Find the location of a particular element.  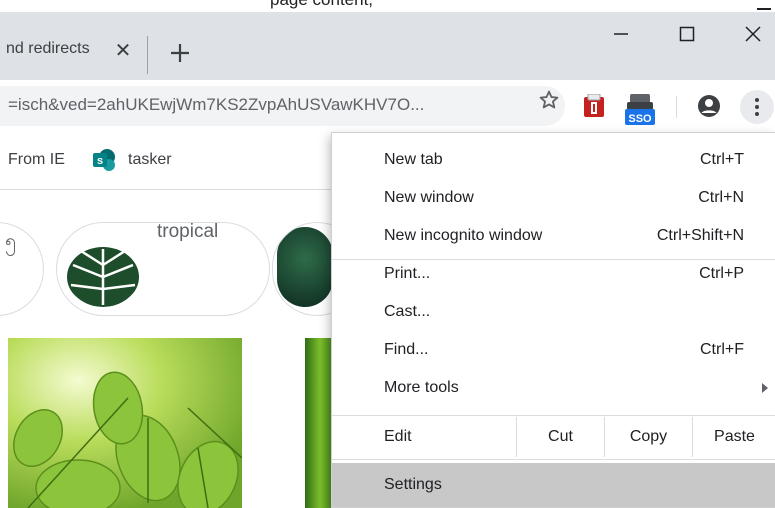

bookmark-label: tasker is located at coordinates (150, 159).